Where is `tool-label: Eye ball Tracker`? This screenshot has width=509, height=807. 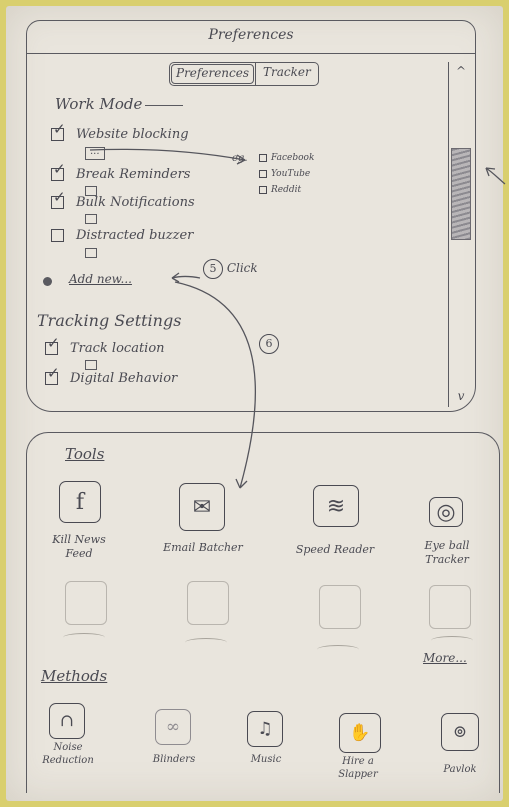 tool-label: Eye ball Tracker is located at coordinates (447, 552).